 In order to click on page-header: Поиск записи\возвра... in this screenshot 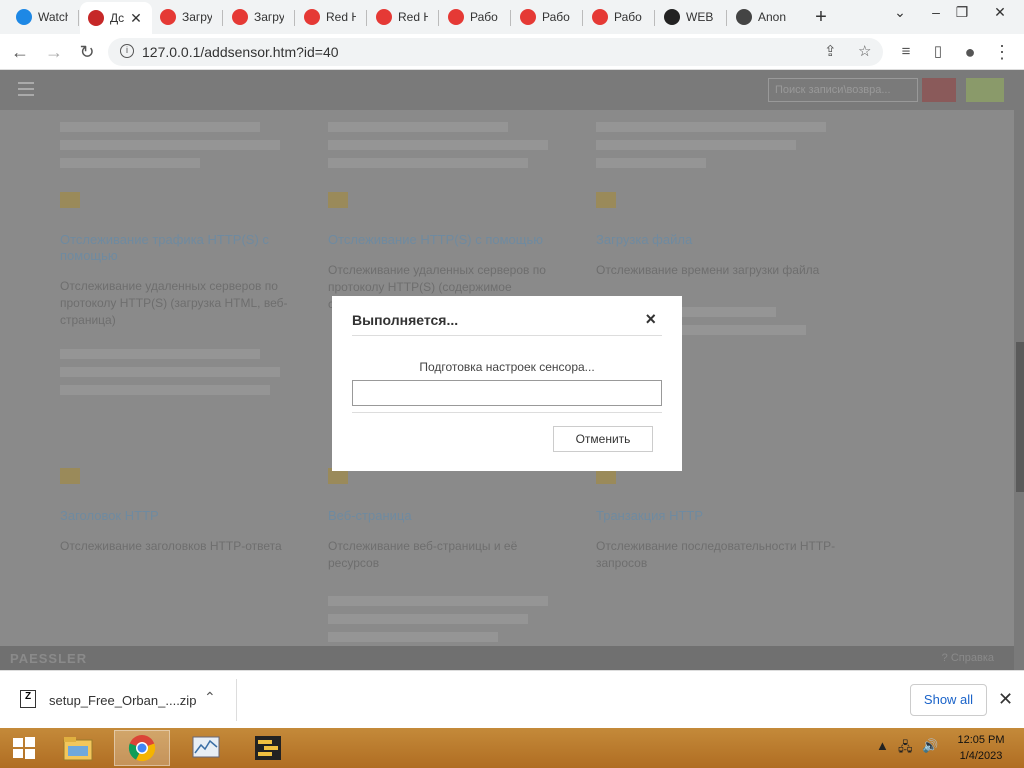, I will do `click(507, 90)`.